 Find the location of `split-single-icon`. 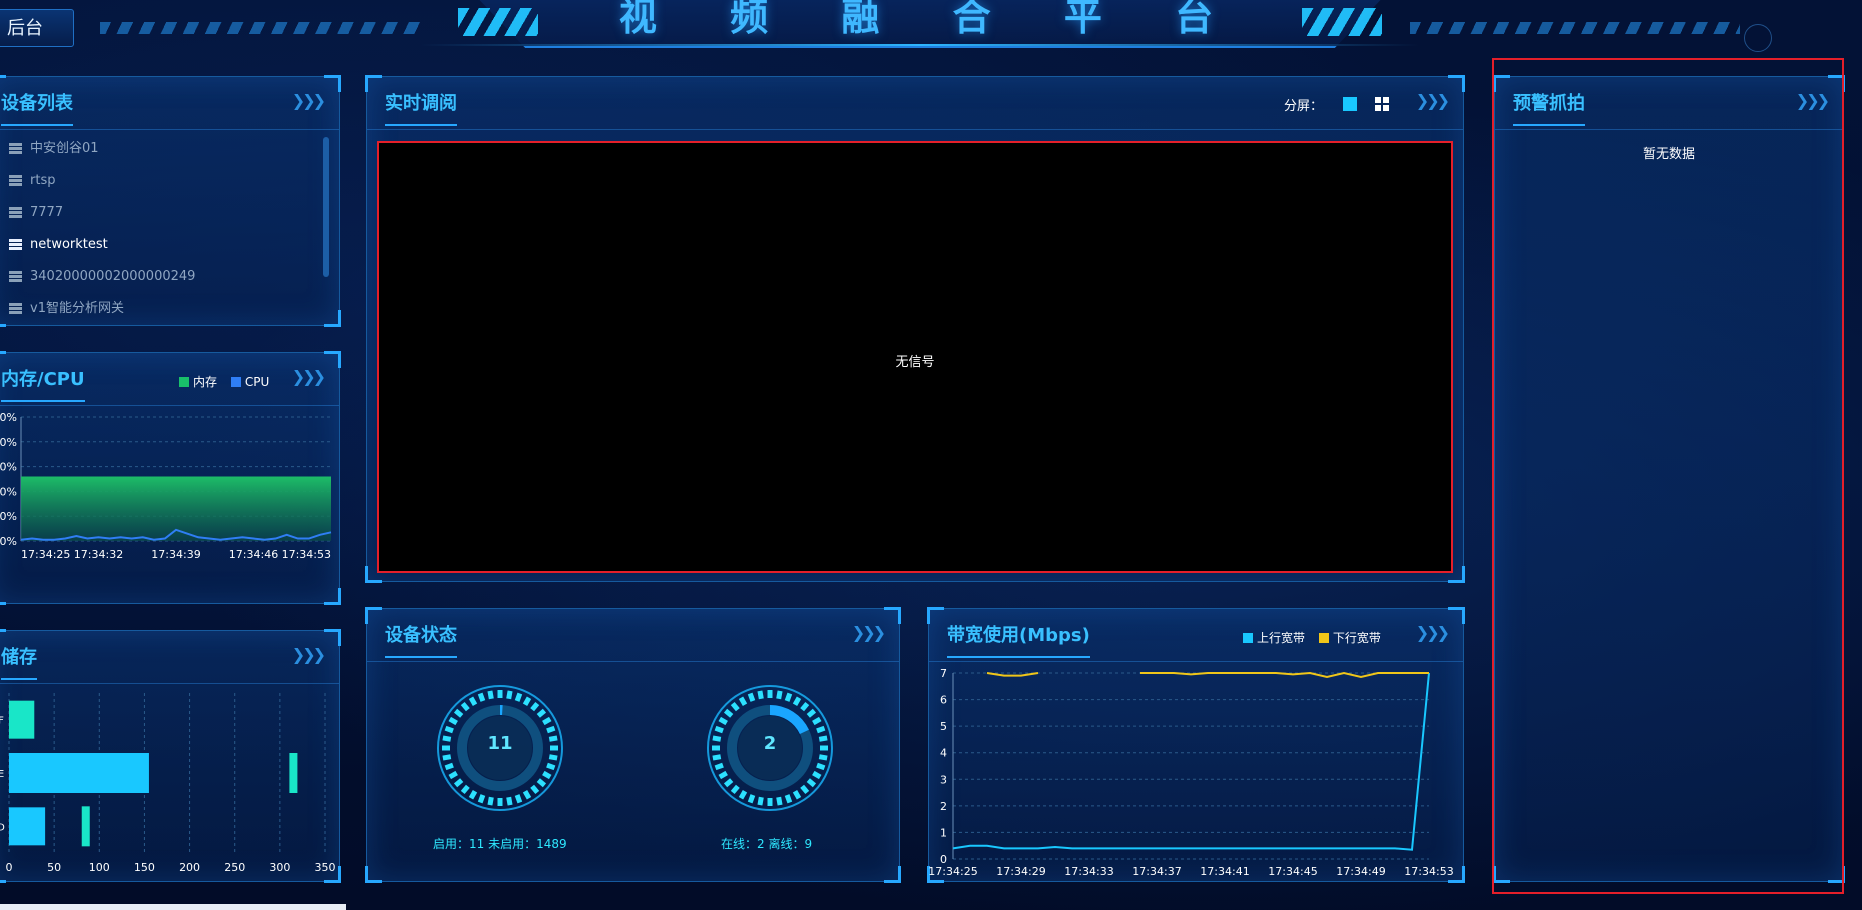

split-single-icon is located at coordinates (1350, 104).